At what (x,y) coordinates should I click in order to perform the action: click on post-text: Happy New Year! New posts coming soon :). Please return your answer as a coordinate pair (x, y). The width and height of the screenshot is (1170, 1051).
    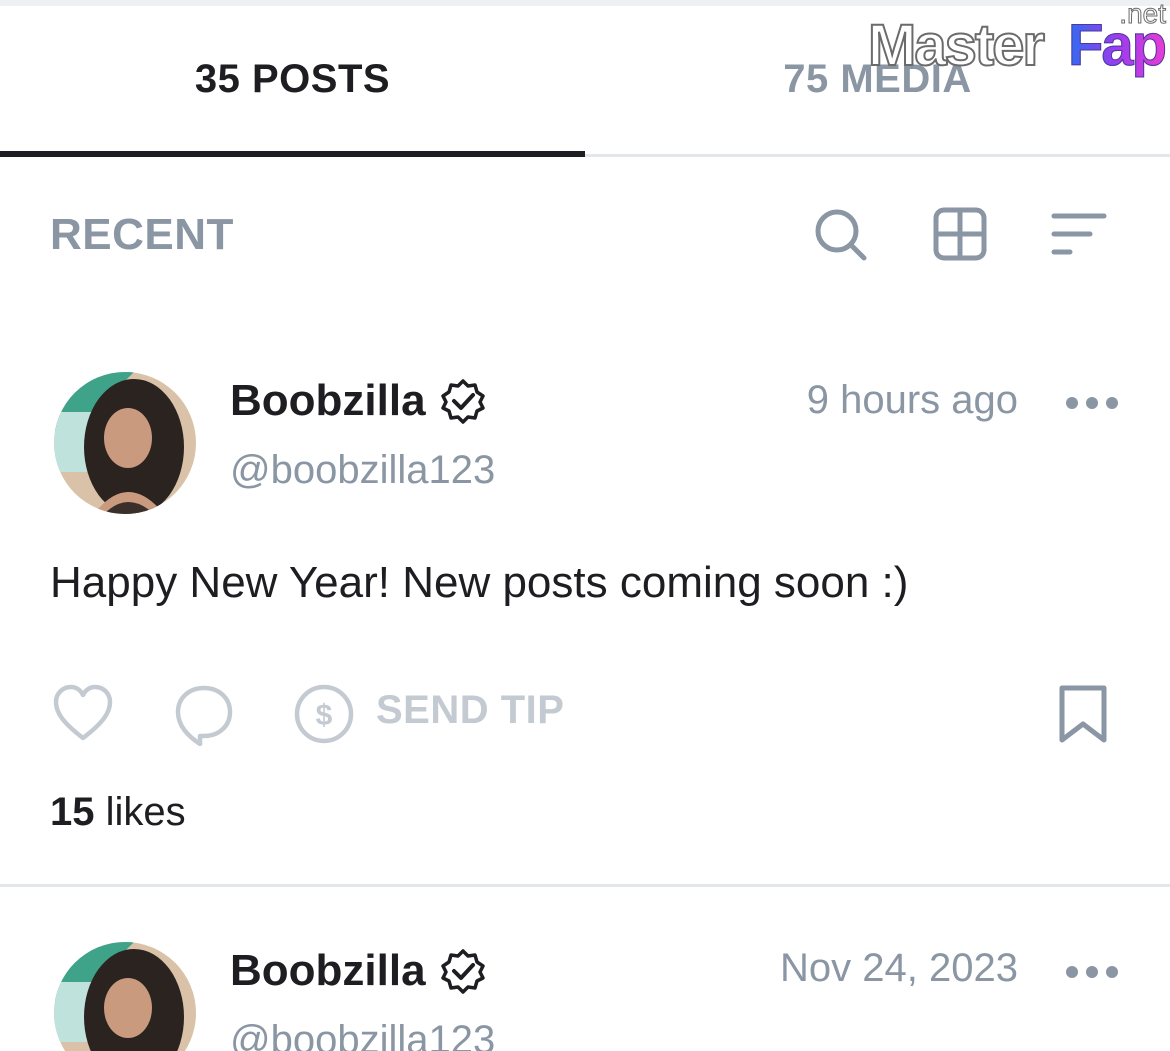
    Looking at the image, I should click on (479, 582).